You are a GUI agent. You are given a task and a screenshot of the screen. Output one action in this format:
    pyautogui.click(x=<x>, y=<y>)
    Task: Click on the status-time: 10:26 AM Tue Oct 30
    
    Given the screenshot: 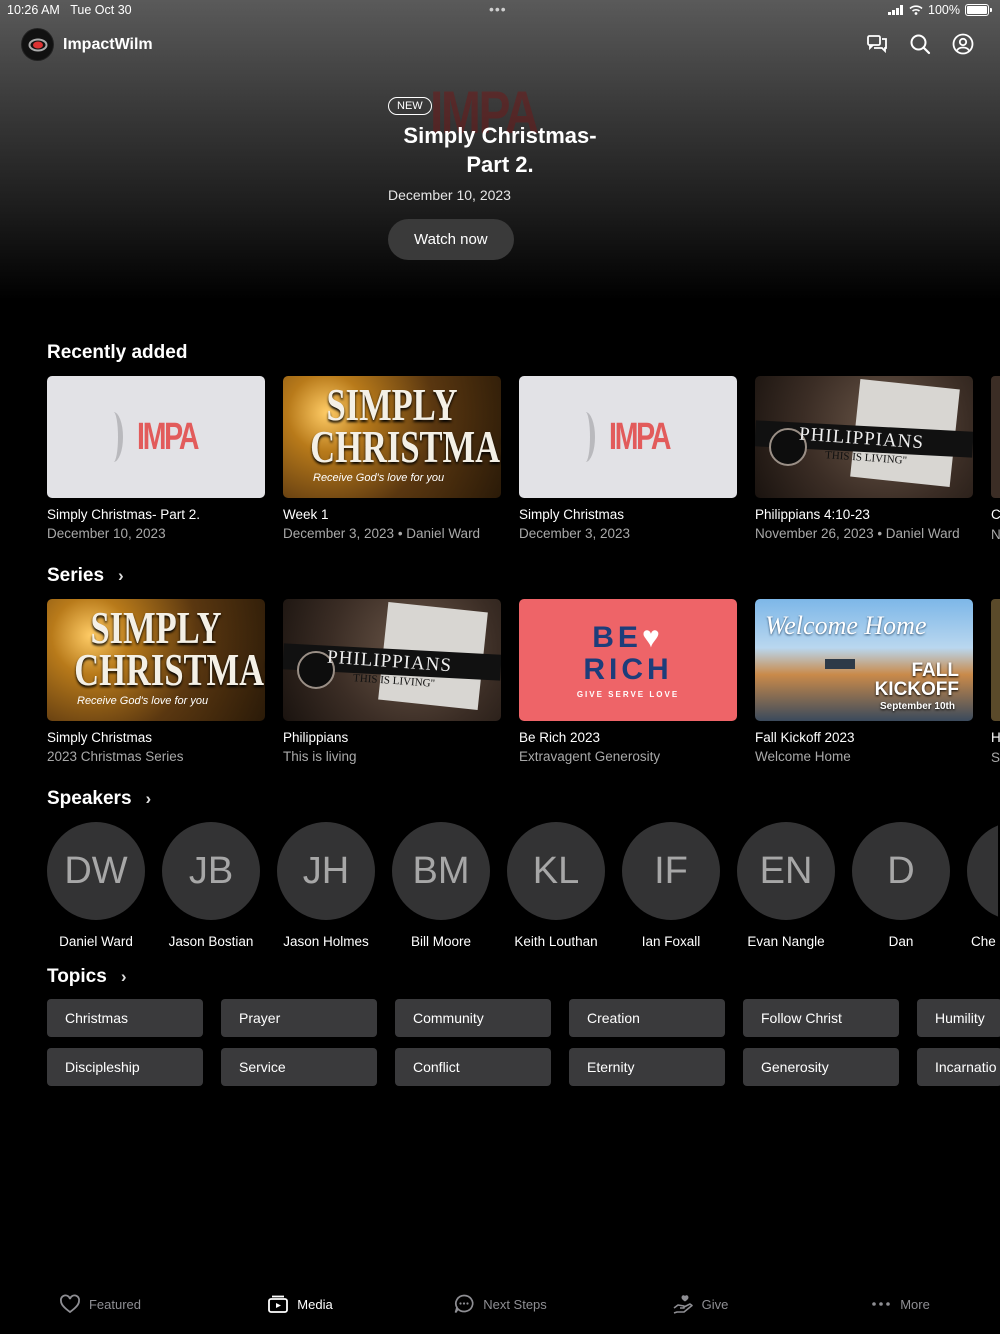 What is the action you would take?
    pyautogui.click(x=69, y=10)
    